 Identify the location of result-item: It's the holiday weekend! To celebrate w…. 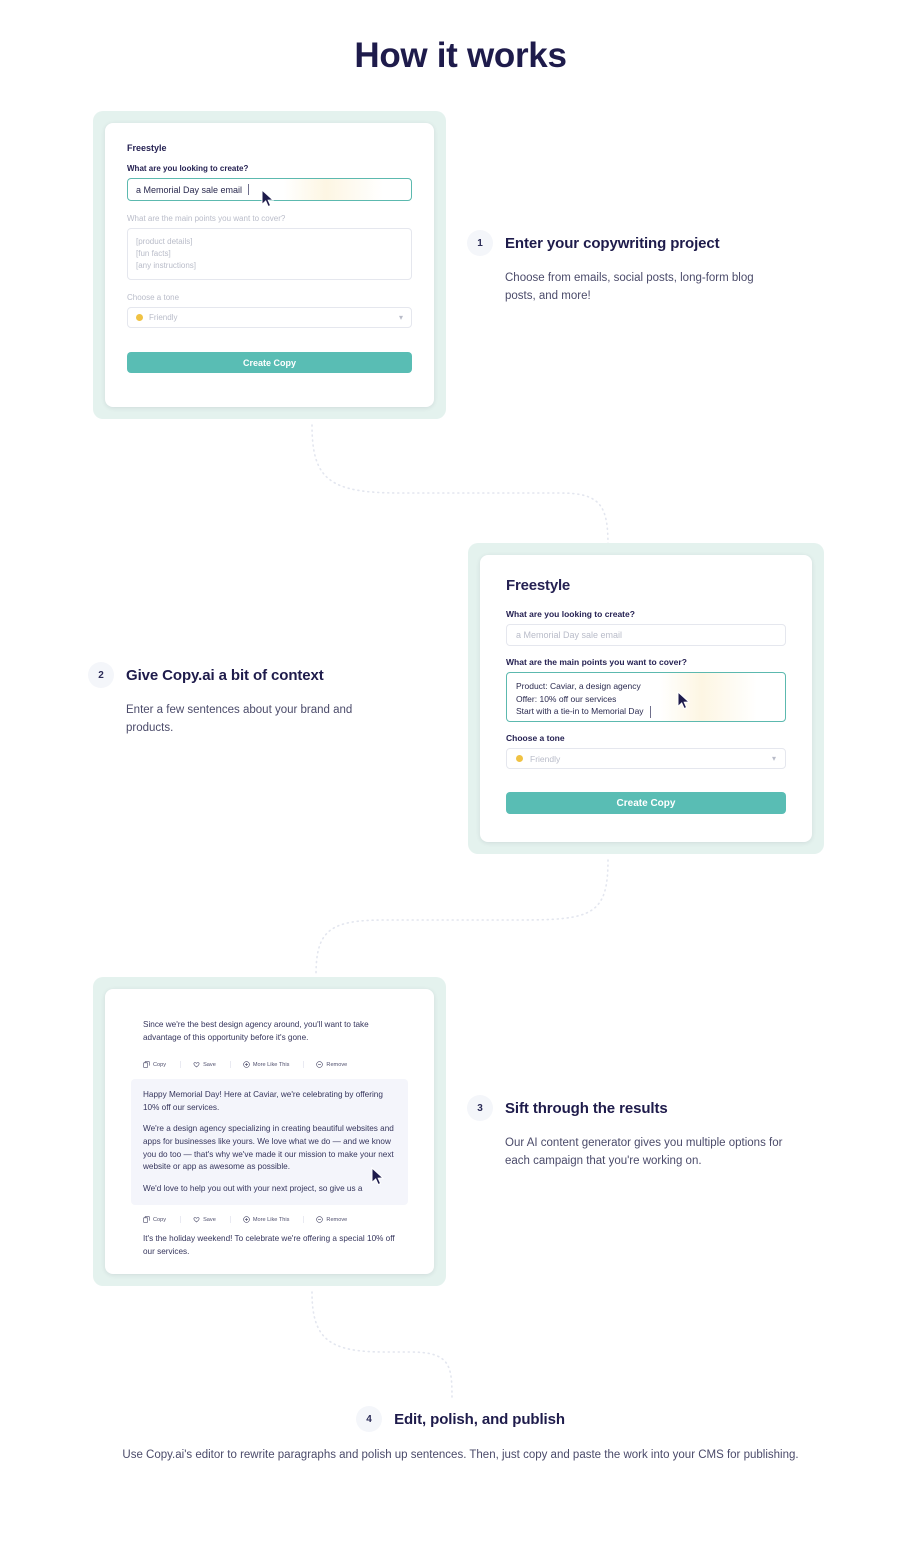
(269, 1240).